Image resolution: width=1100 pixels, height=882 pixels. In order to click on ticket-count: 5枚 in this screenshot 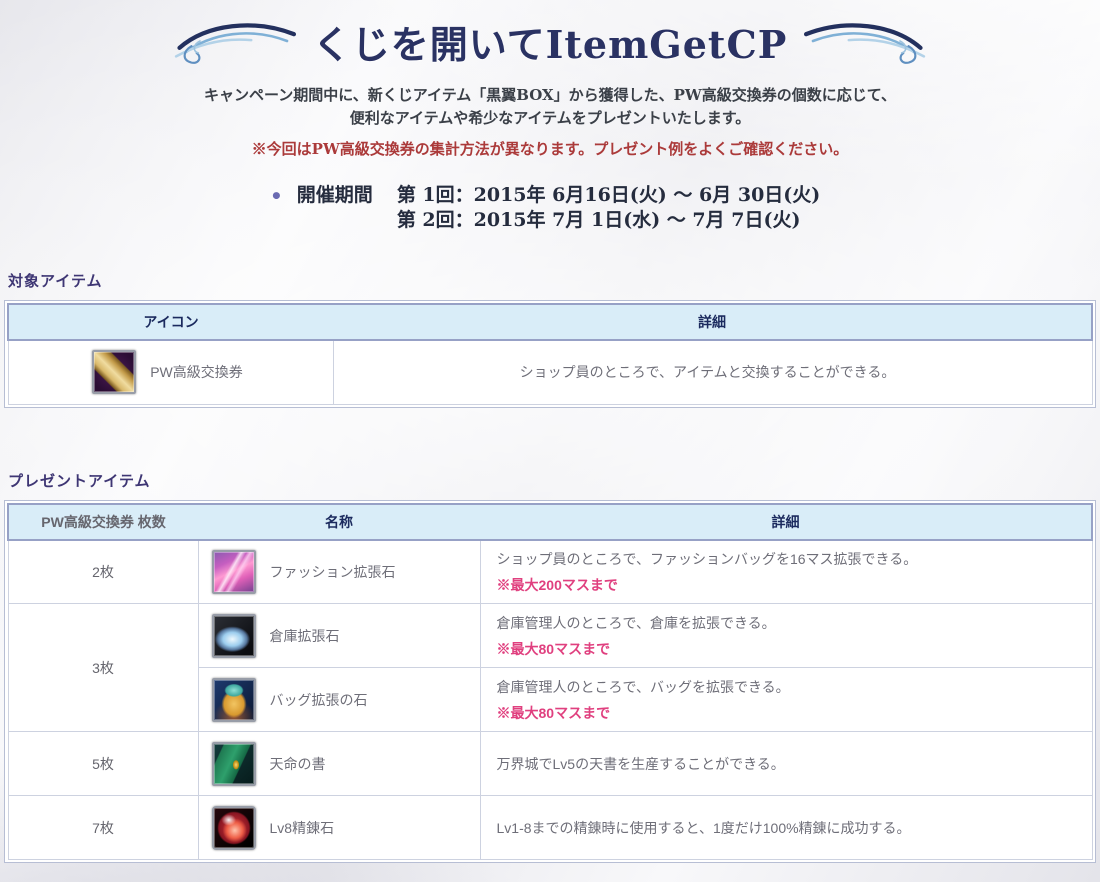, I will do `click(103, 764)`.